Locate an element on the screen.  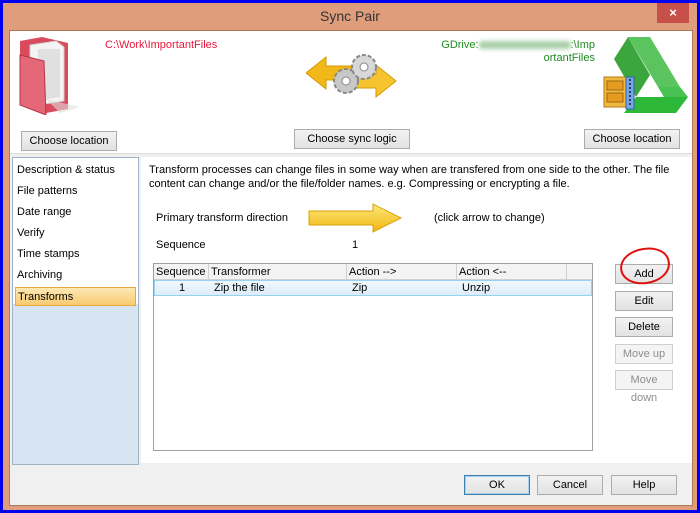
window-title: Sync Pair is located at coordinates (350, 16).